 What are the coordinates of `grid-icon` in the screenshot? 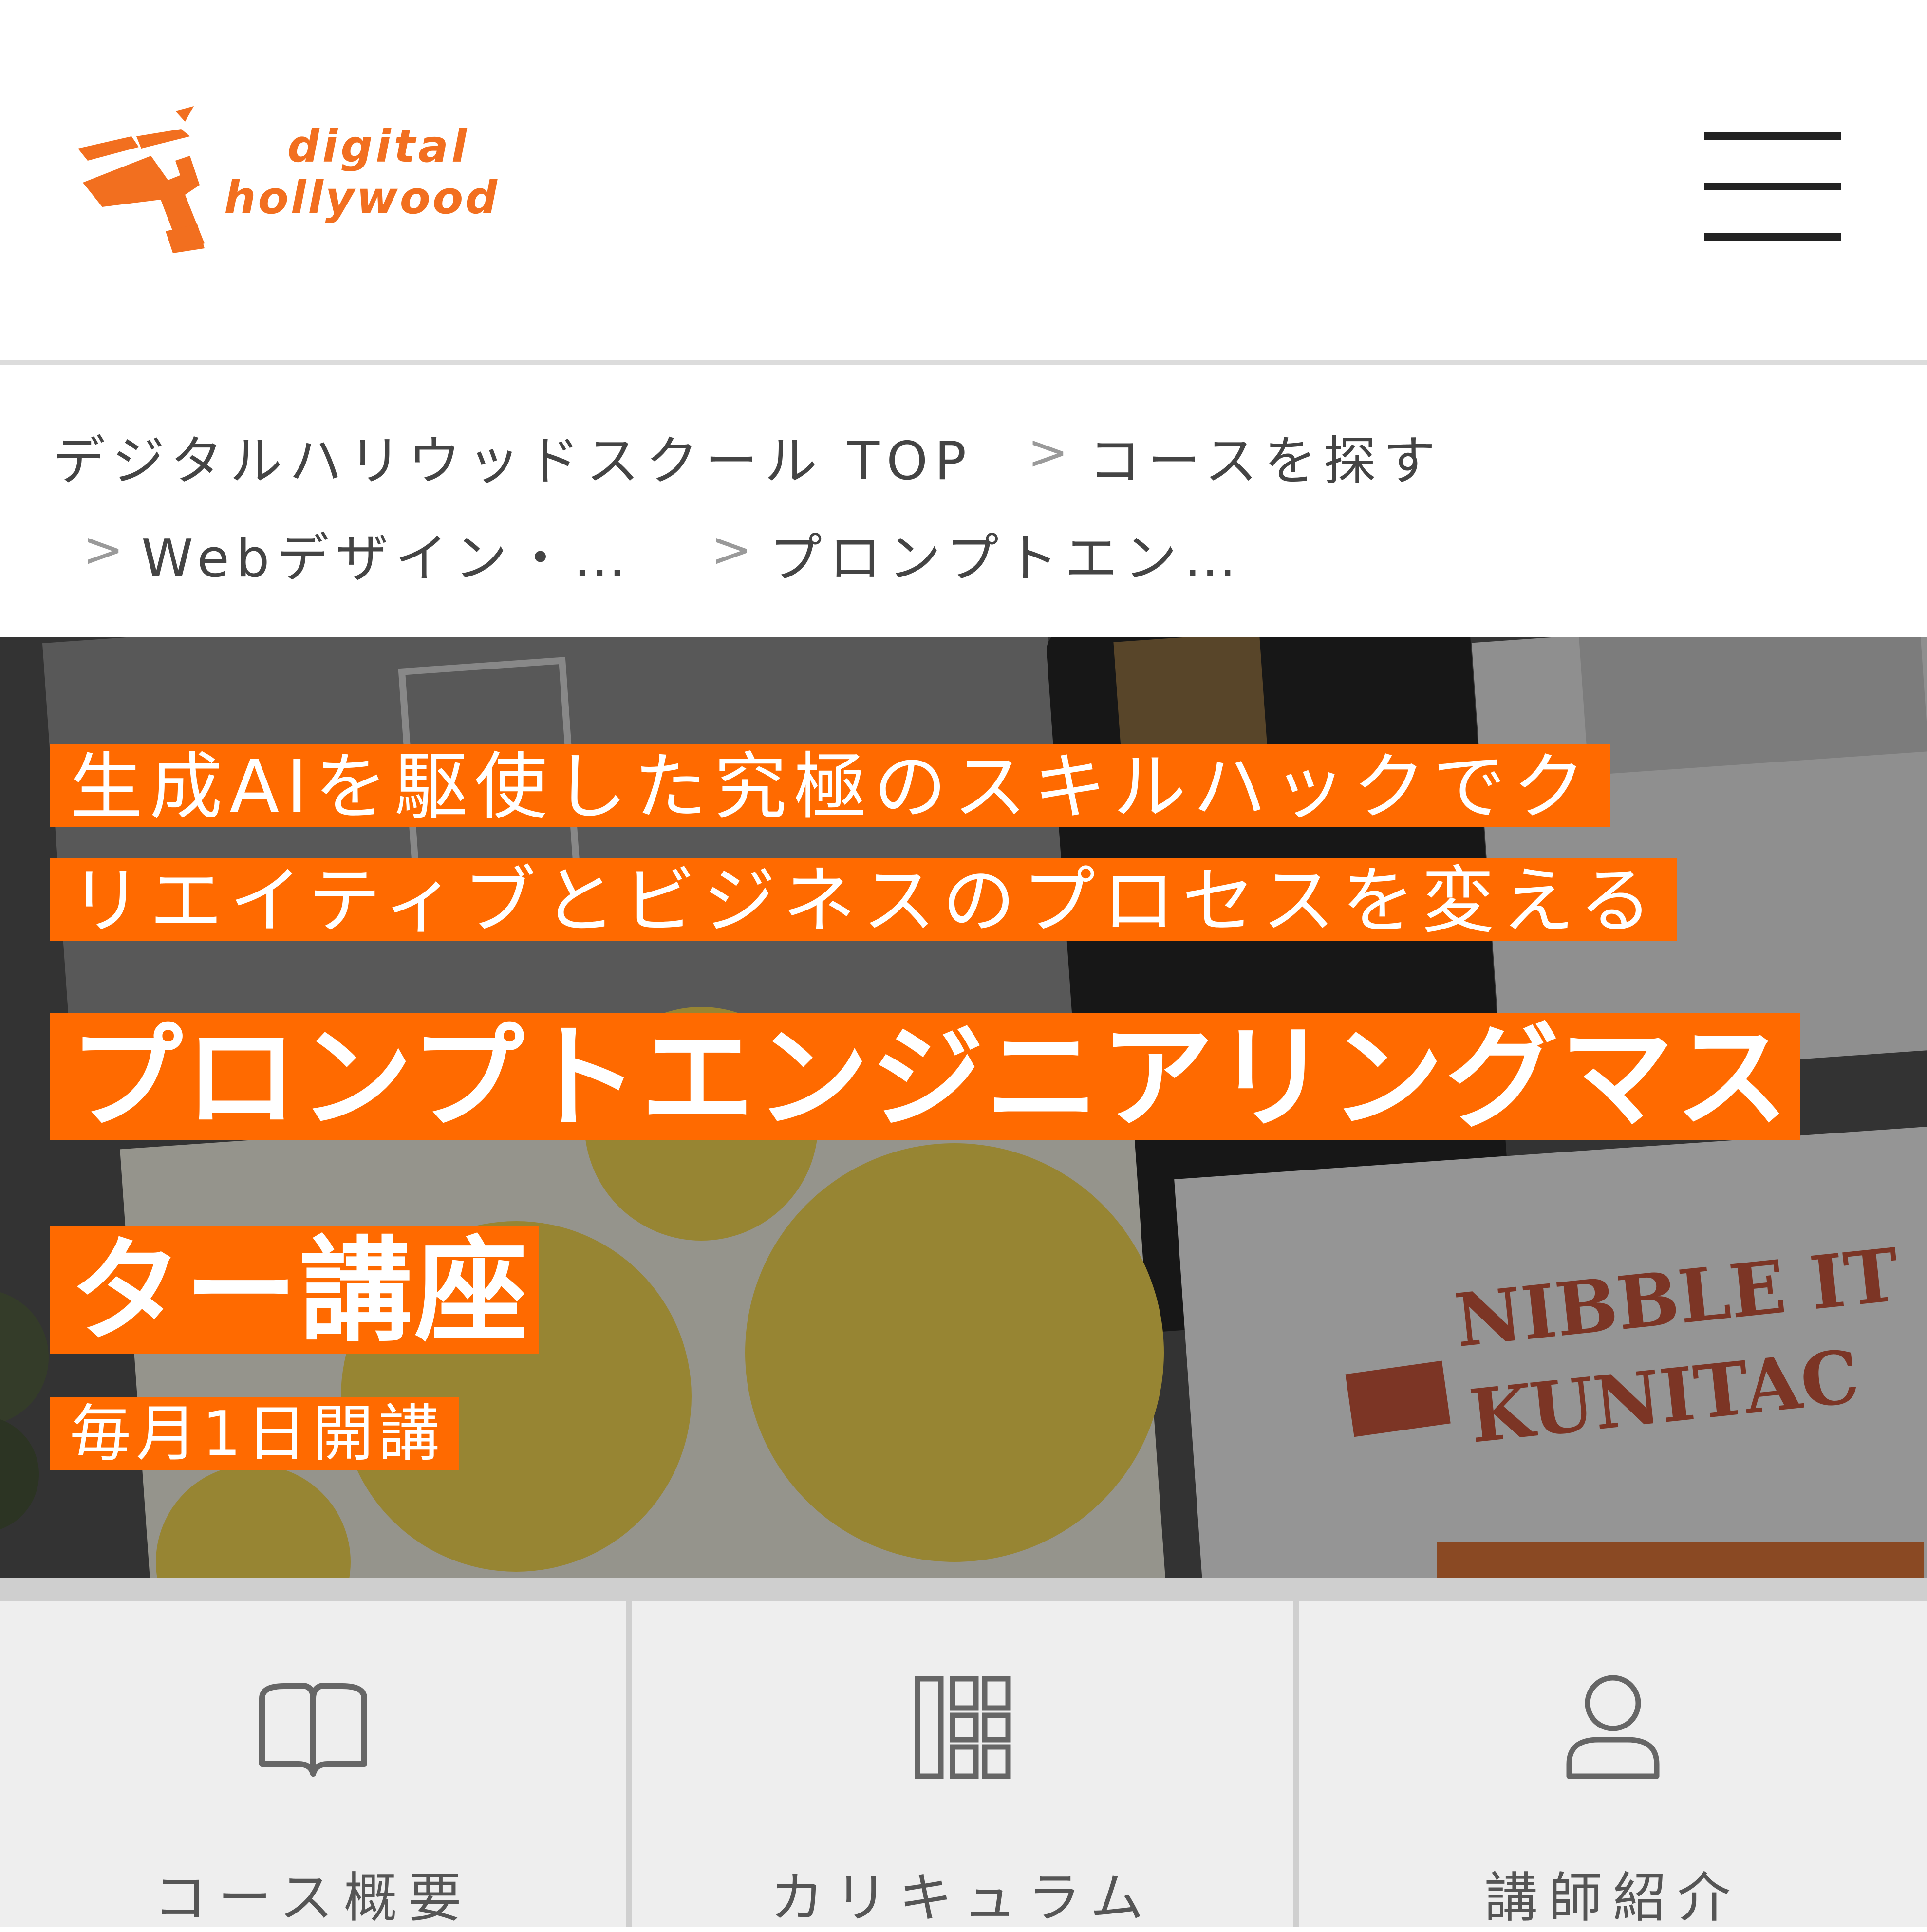 It's located at (963, 1728).